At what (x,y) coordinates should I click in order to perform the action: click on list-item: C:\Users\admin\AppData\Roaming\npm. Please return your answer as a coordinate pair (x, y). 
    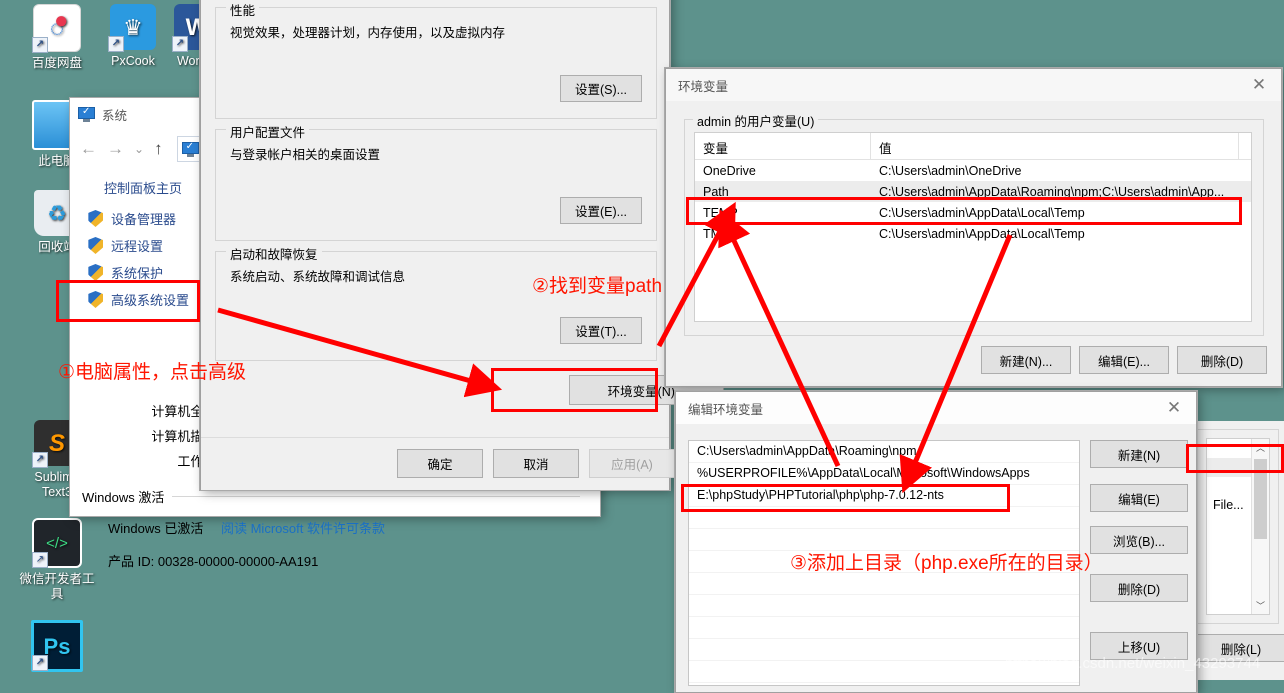
    Looking at the image, I should click on (884, 452).